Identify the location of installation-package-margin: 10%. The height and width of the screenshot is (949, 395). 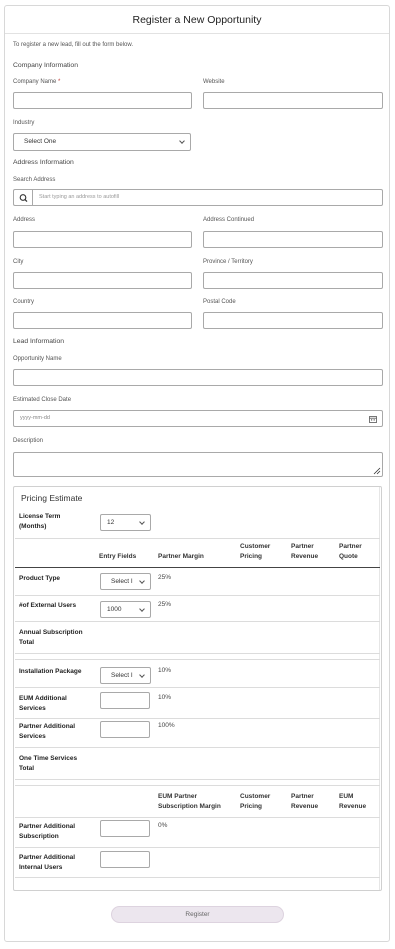
(165, 670).